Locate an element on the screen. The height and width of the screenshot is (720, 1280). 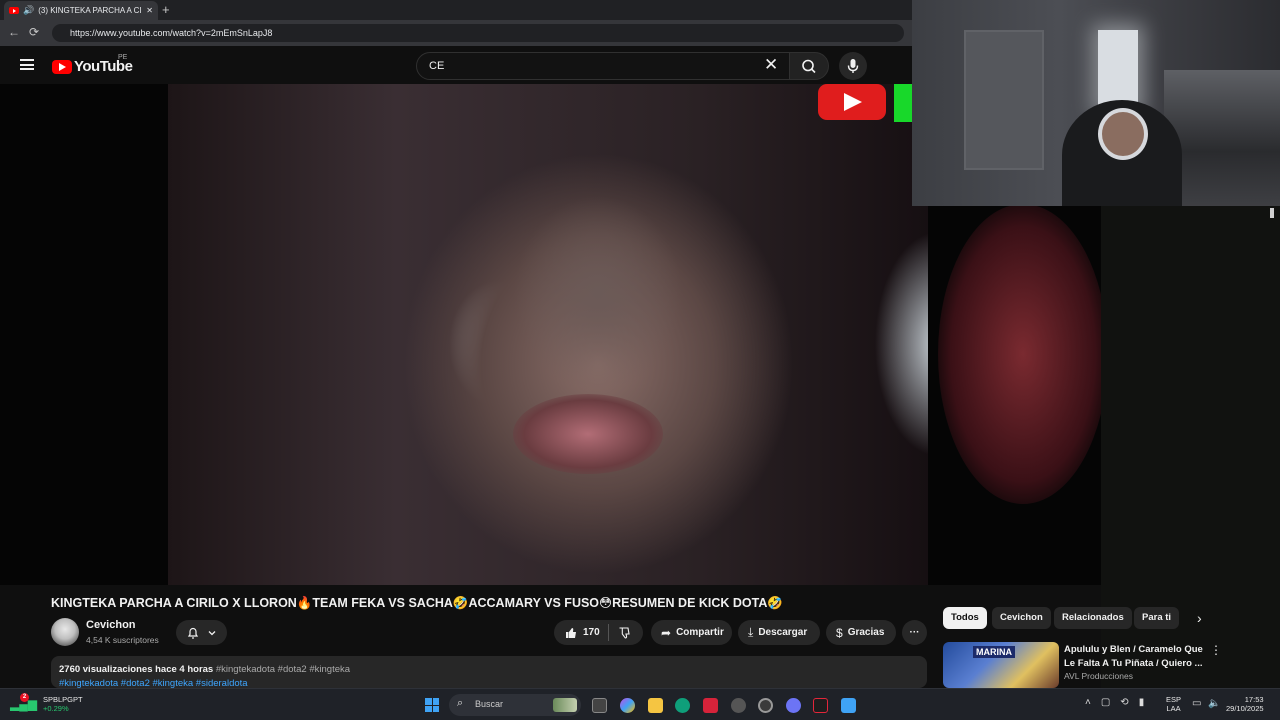
download-label: Descargar is located at coordinates (783, 632).